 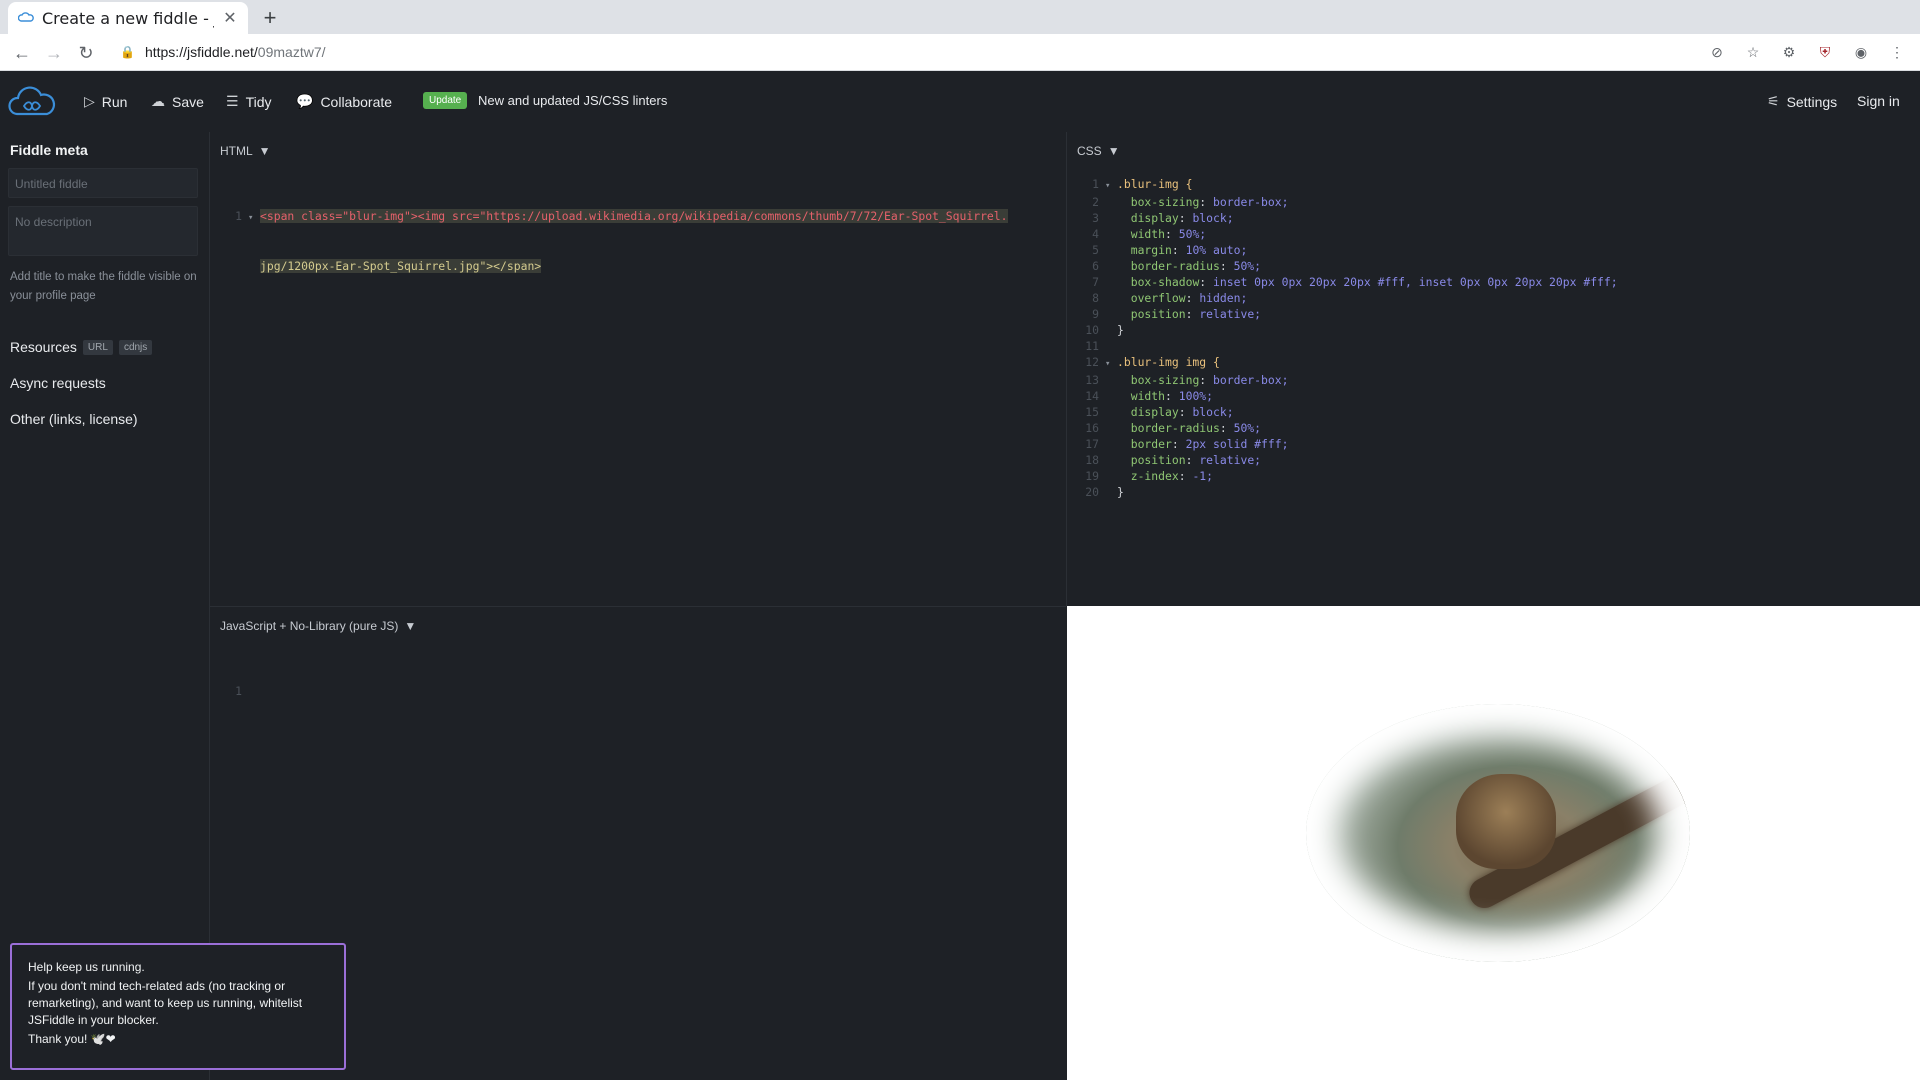 What do you see at coordinates (1095, 218) in the screenshot?
I see `line-number: 3` at bounding box center [1095, 218].